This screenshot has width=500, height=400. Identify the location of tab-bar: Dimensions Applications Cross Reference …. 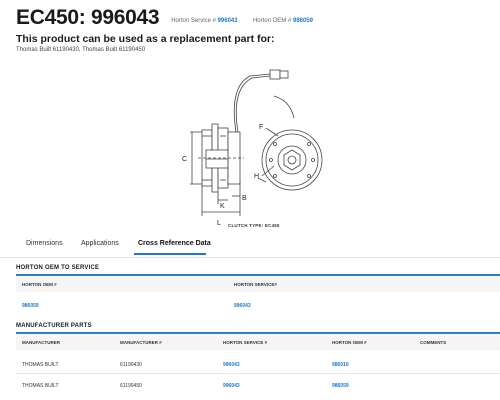
(250, 246).